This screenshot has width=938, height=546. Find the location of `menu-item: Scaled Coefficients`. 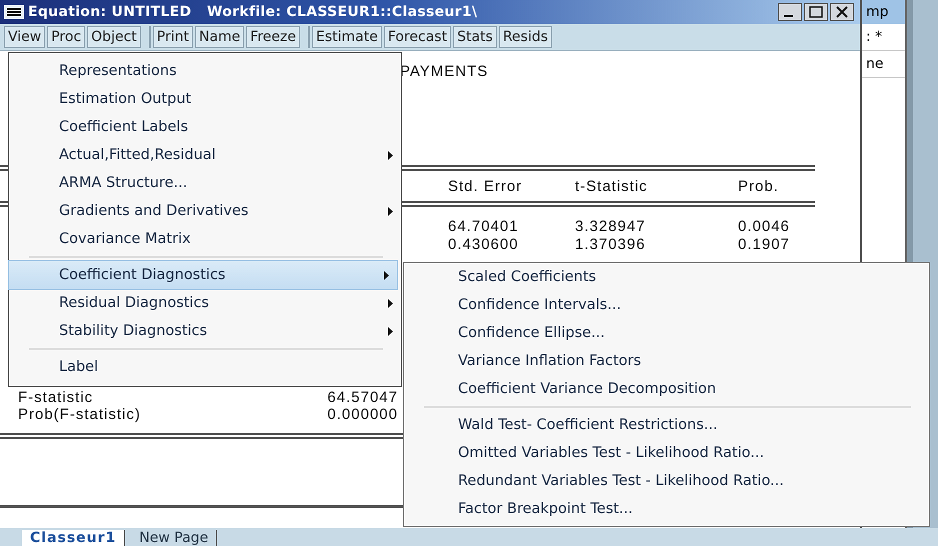

menu-item: Scaled Coefficients is located at coordinates (666, 277).